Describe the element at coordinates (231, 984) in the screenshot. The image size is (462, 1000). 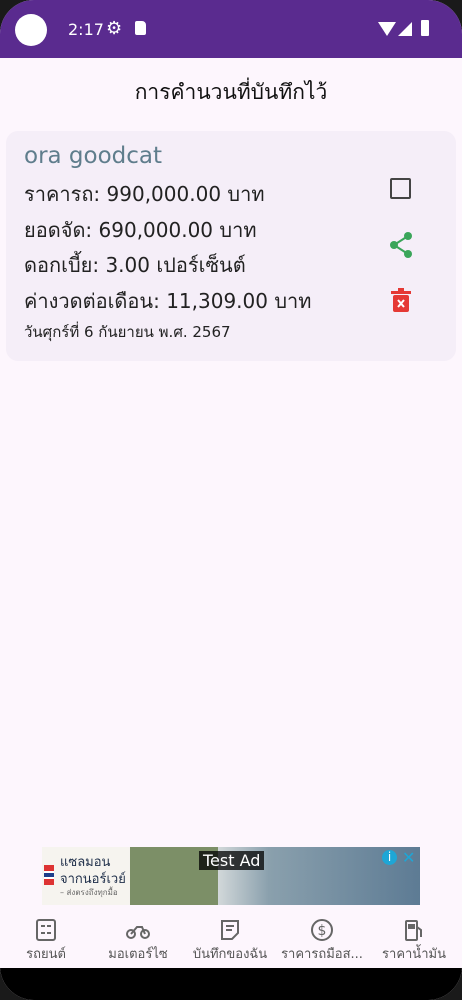
I see `gesture-bar` at that location.